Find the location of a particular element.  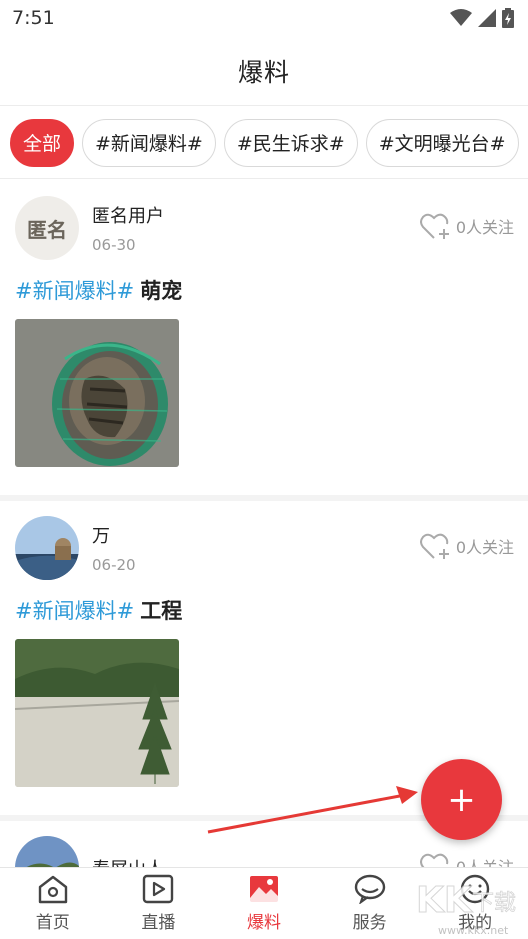

nav-home: 首页 is located at coordinates (53, 903).